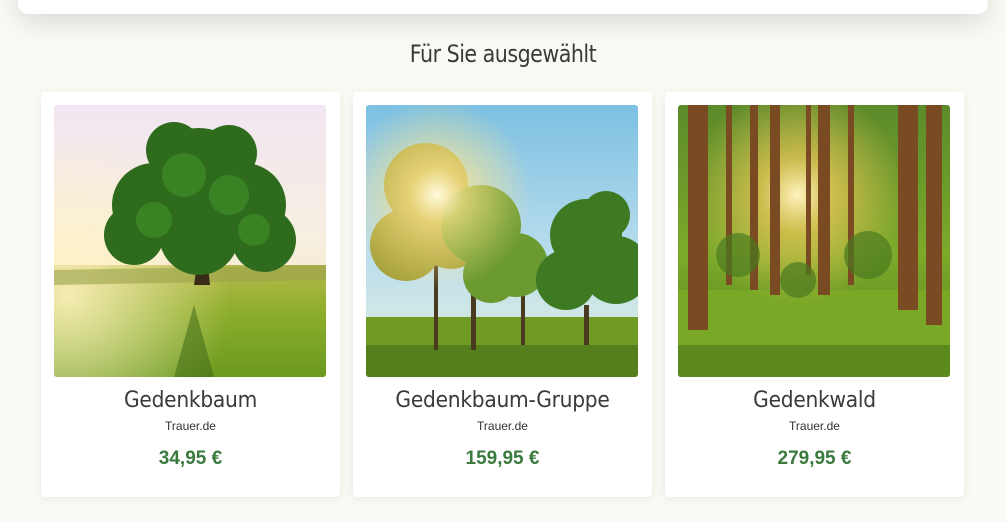 This screenshot has height=522, width=1006. I want to click on product-price: 279,95 €, so click(814, 458).